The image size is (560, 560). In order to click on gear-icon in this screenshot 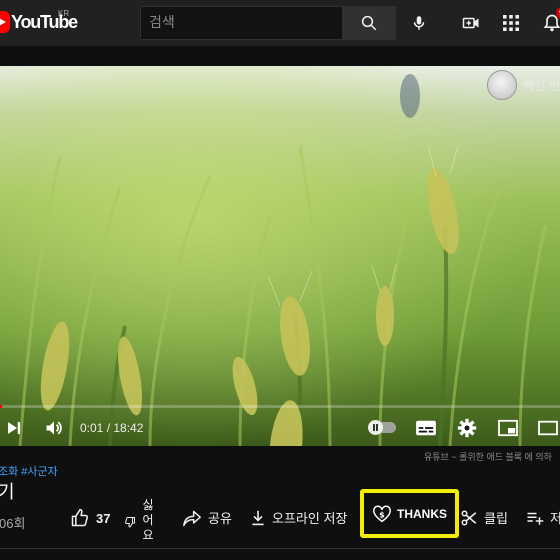, I will do `click(467, 428)`.